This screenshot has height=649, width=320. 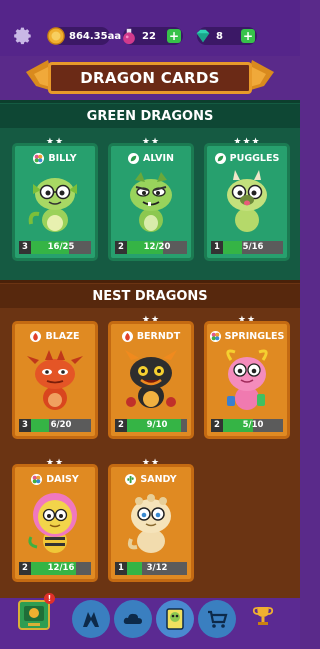 What do you see at coordinates (131, 479) in the screenshot?
I see `cactus-icon` at bounding box center [131, 479].